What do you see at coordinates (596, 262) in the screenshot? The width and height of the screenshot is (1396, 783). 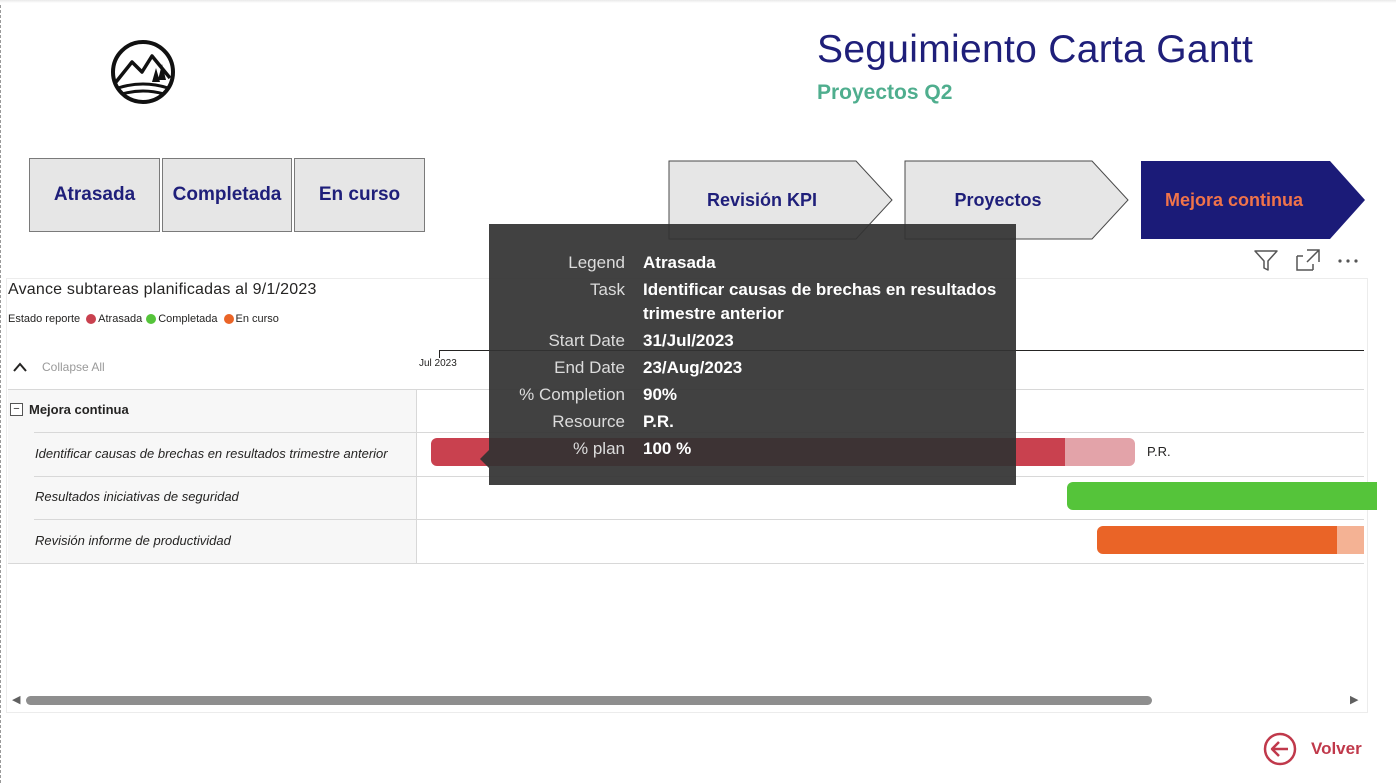 I see `tooltip-key: Legend` at bounding box center [596, 262].